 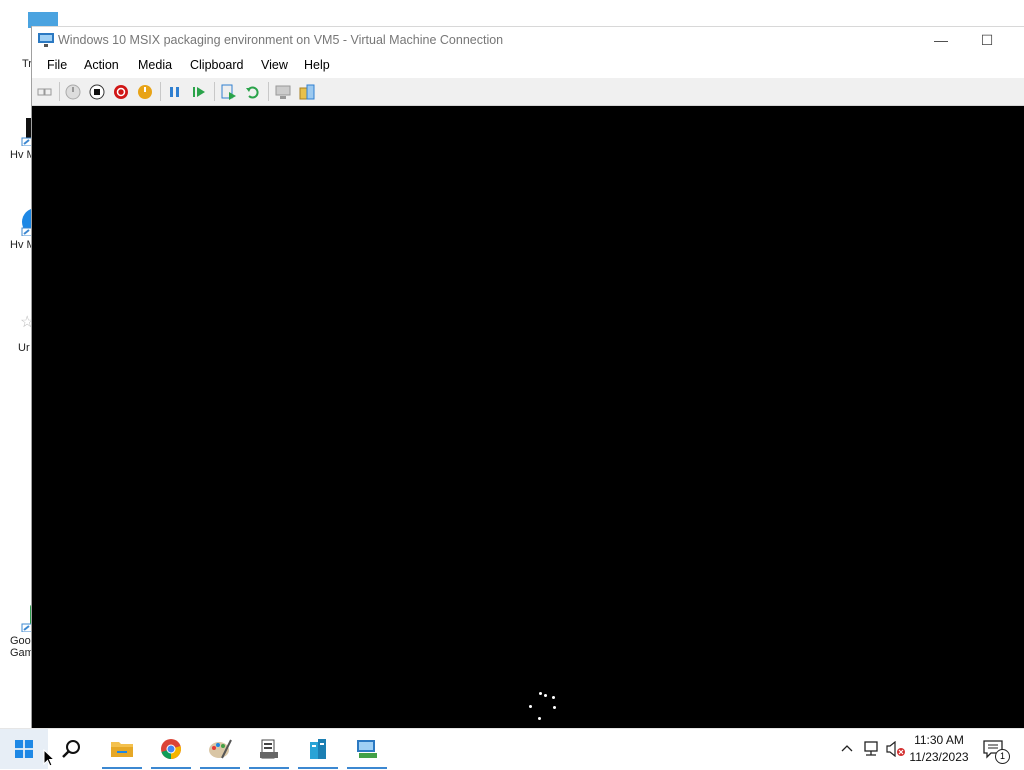 I want to click on taskbar-chrome, so click(x=171, y=749).